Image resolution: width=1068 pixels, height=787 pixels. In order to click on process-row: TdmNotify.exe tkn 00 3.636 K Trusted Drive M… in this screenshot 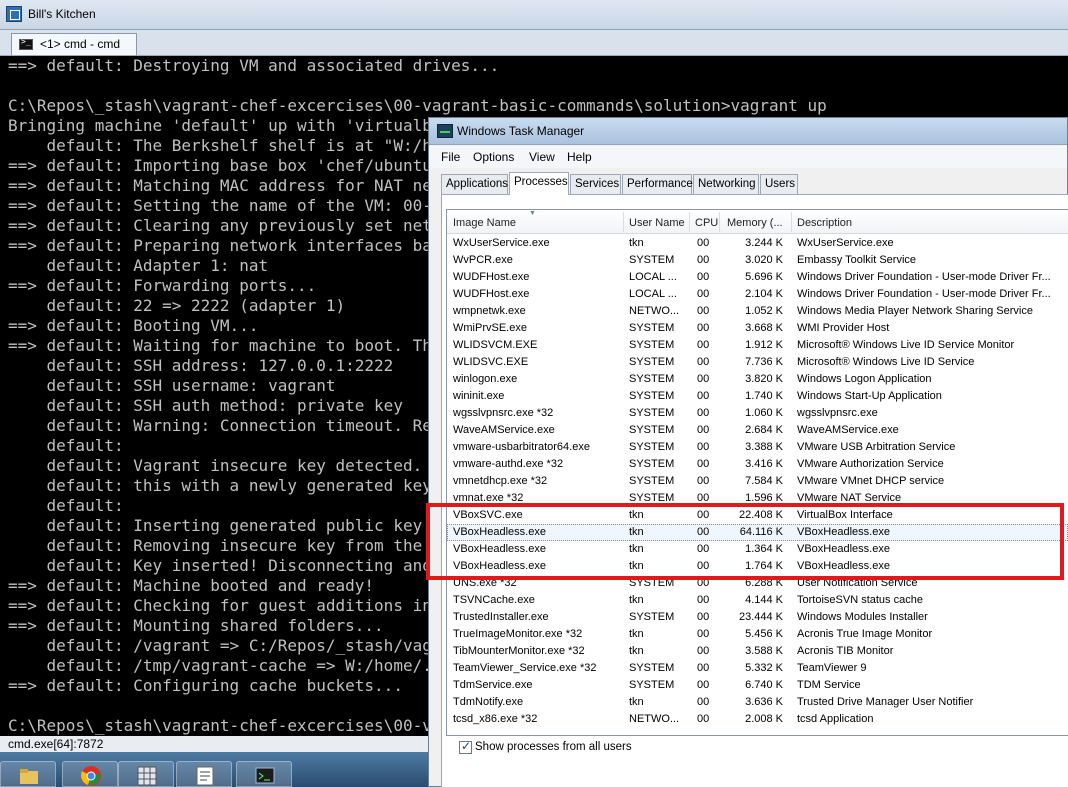, I will do `click(757, 702)`.